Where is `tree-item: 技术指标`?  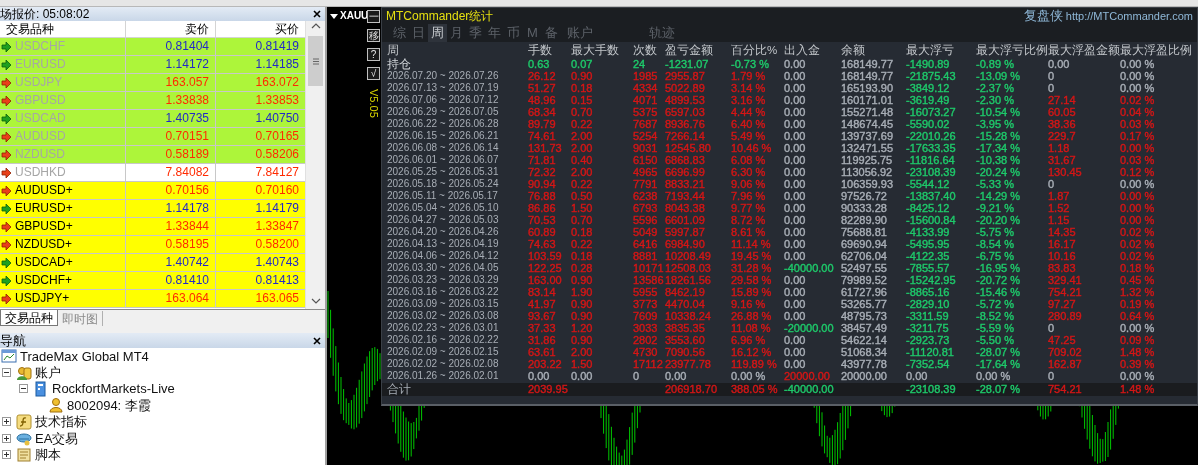
tree-item: 技术指标 is located at coordinates (61, 422).